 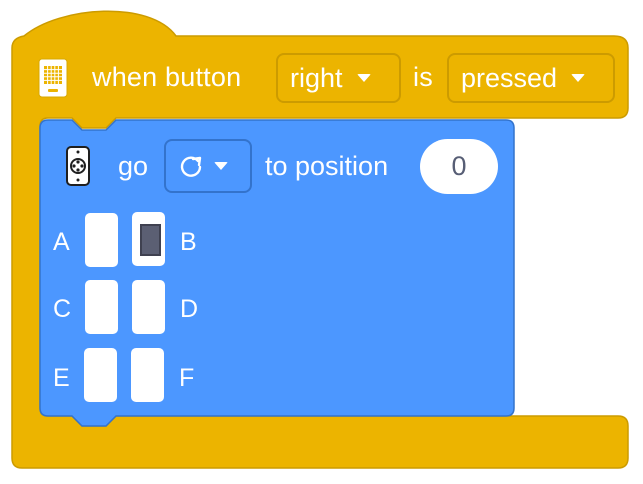 What do you see at coordinates (101, 240) in the screenshot?
I see `port-a-toggle` at bounding box center [101, 240].